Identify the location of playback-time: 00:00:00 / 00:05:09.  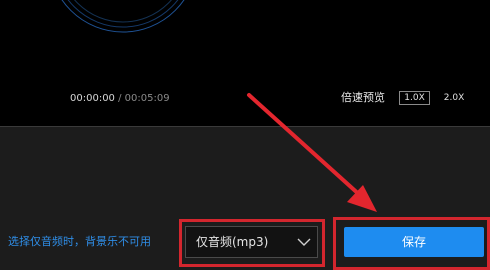
(120, 99).